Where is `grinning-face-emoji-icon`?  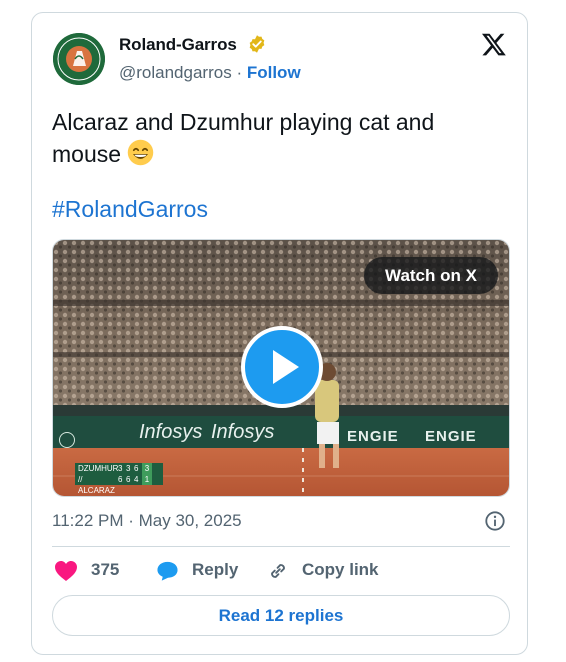 grinning-face-emoji-icon is located at coordinates (141, 152).